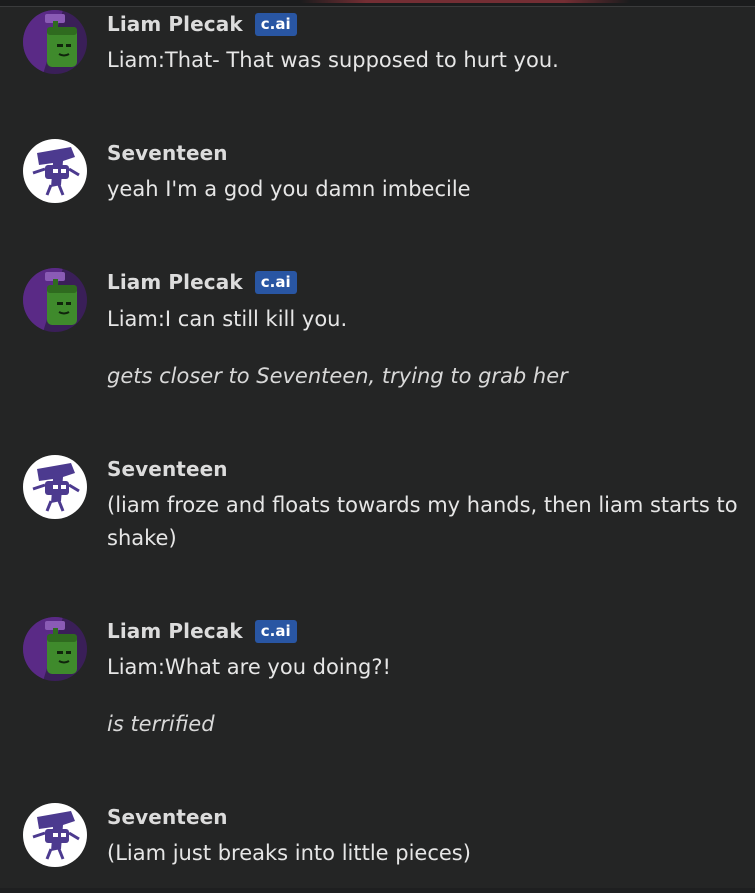 This screenshot has height=893, width=755. I want to click on message-text: Liam:I can still kill you., so click(227, 319).